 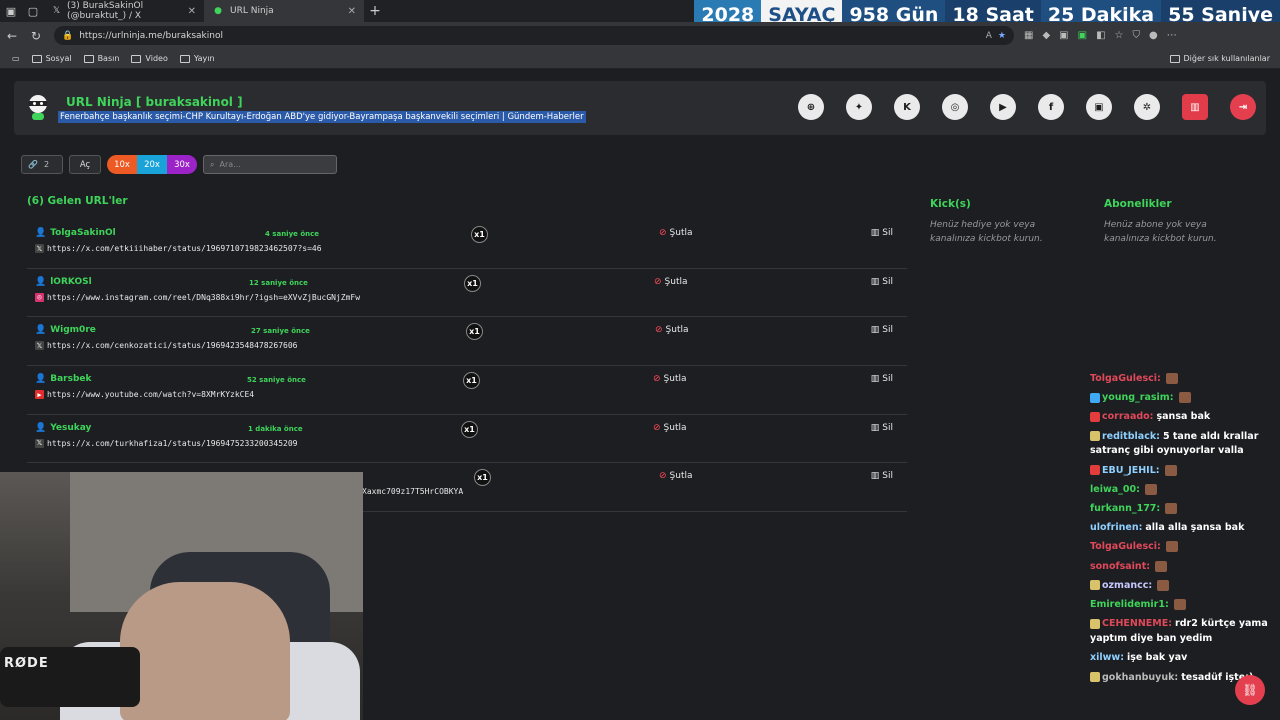 I want to click on bookmark-basin: Basın, so click(x=101, y=58).